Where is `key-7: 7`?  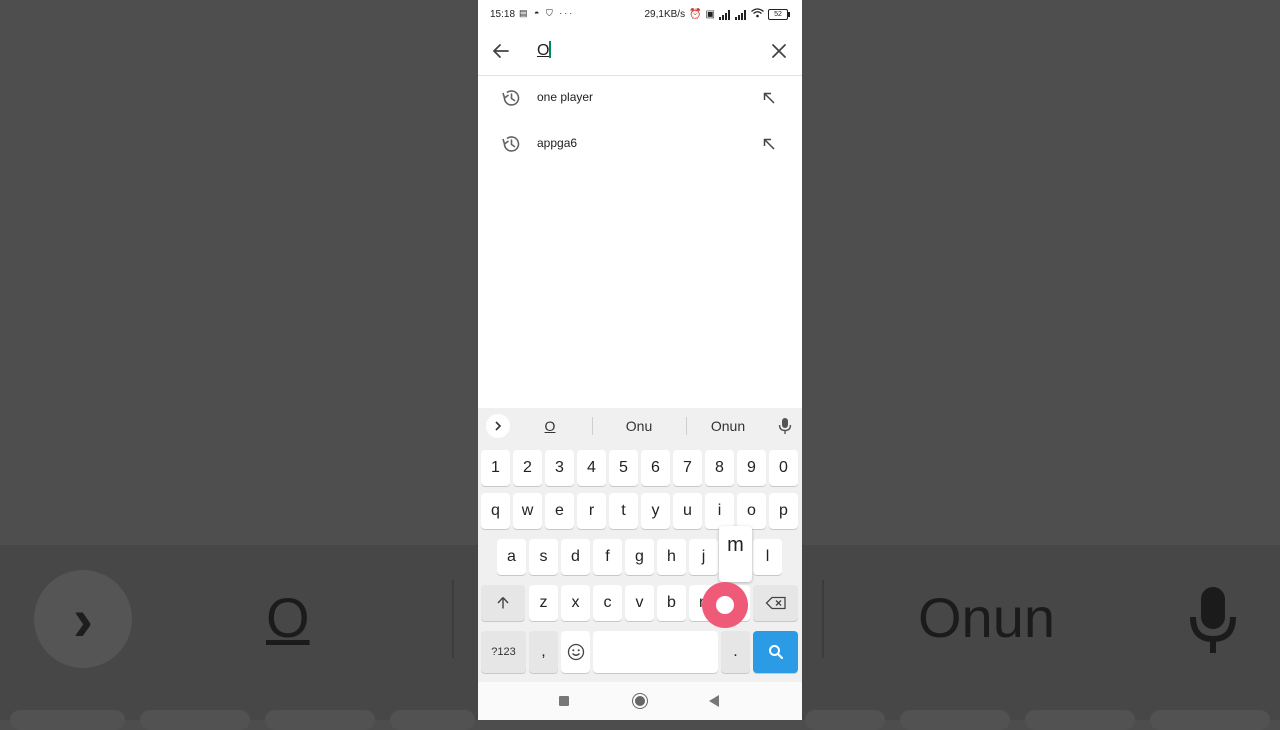
key-7: 7 is located at coordinates (687, 468).